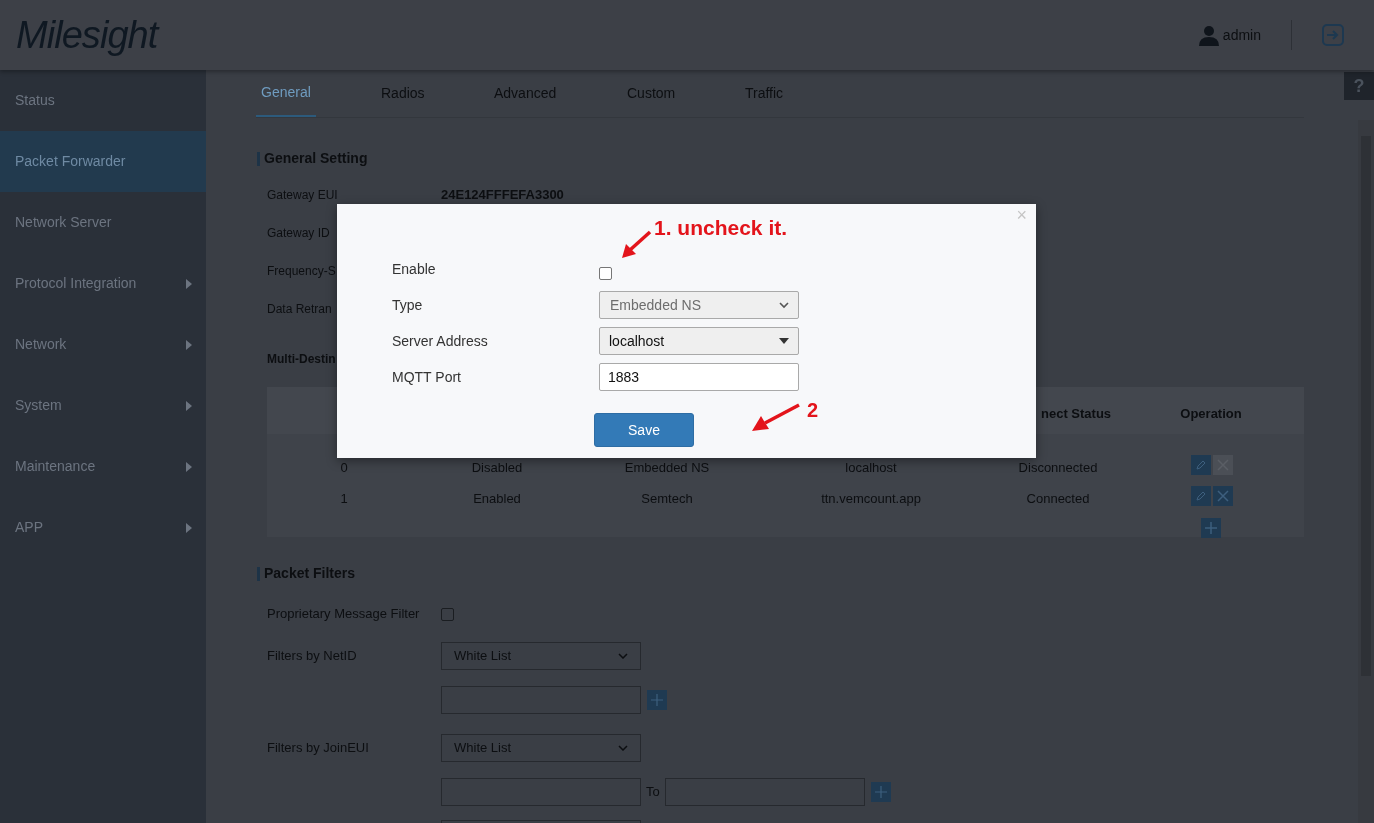  I want to click on table-cell-text: Embedded NS, so click(667, 468).